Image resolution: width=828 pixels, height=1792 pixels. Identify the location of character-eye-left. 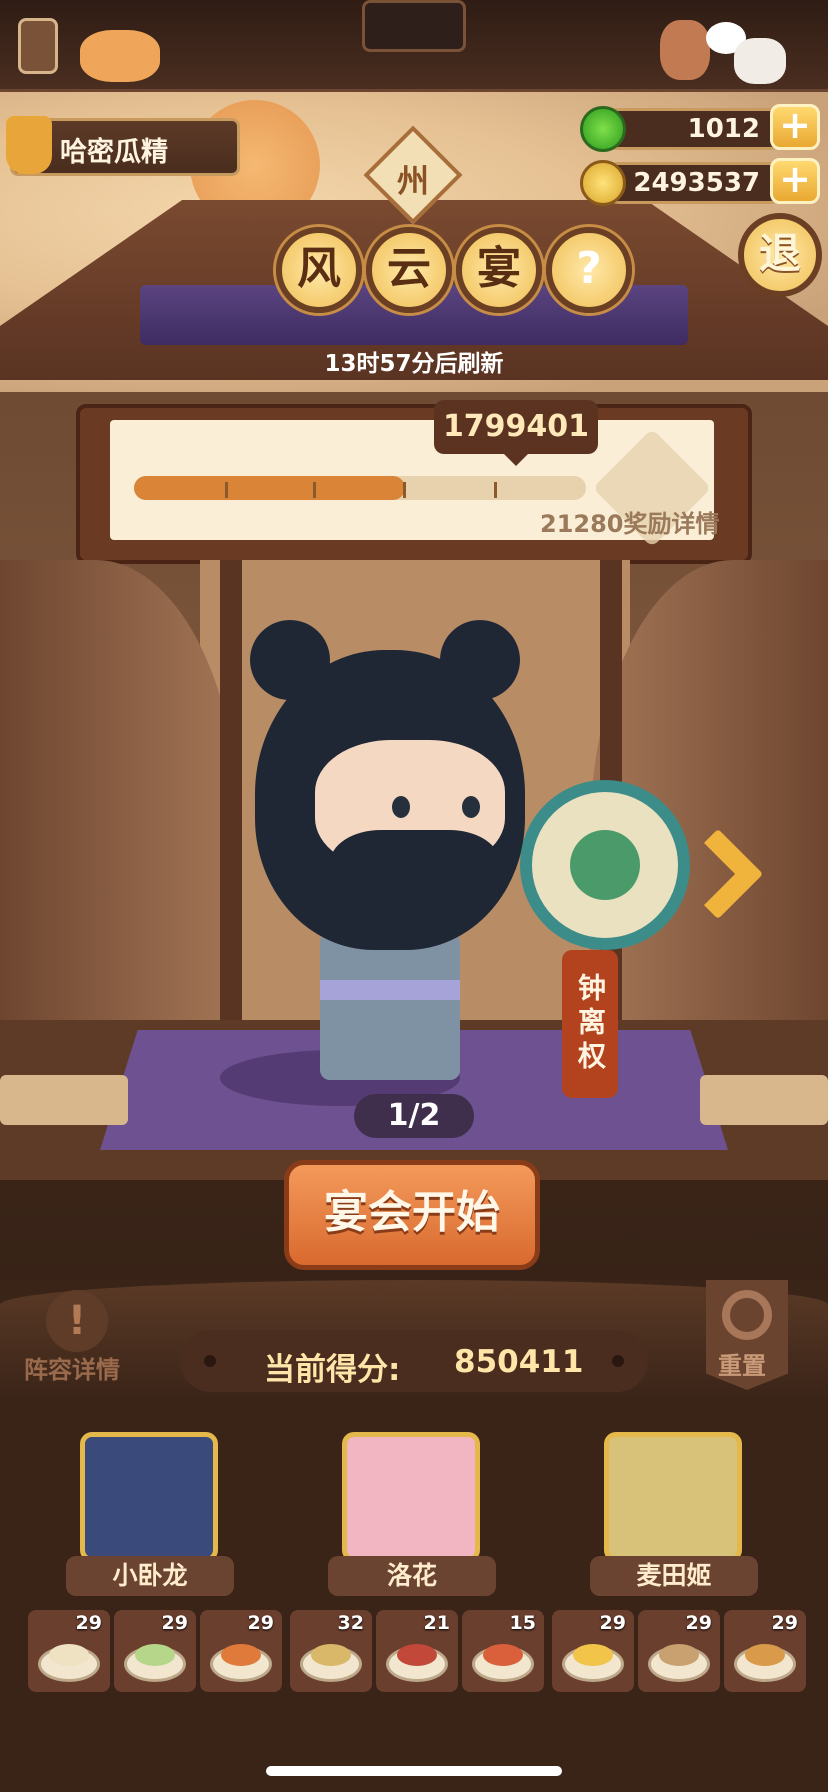
(401, 807).